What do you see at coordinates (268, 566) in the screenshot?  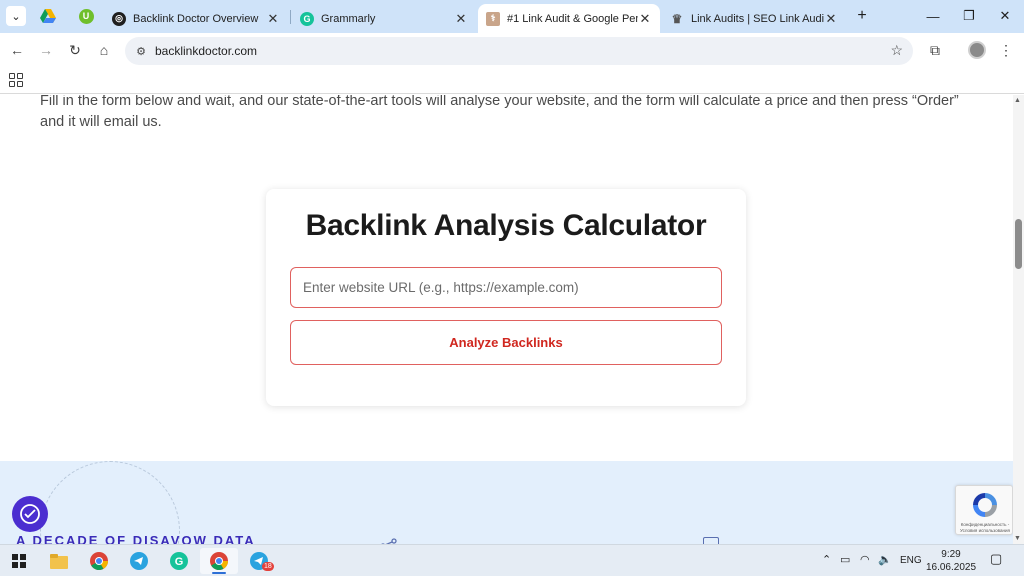 I see `notification-badge: 18` at bounding box center [268, 566].